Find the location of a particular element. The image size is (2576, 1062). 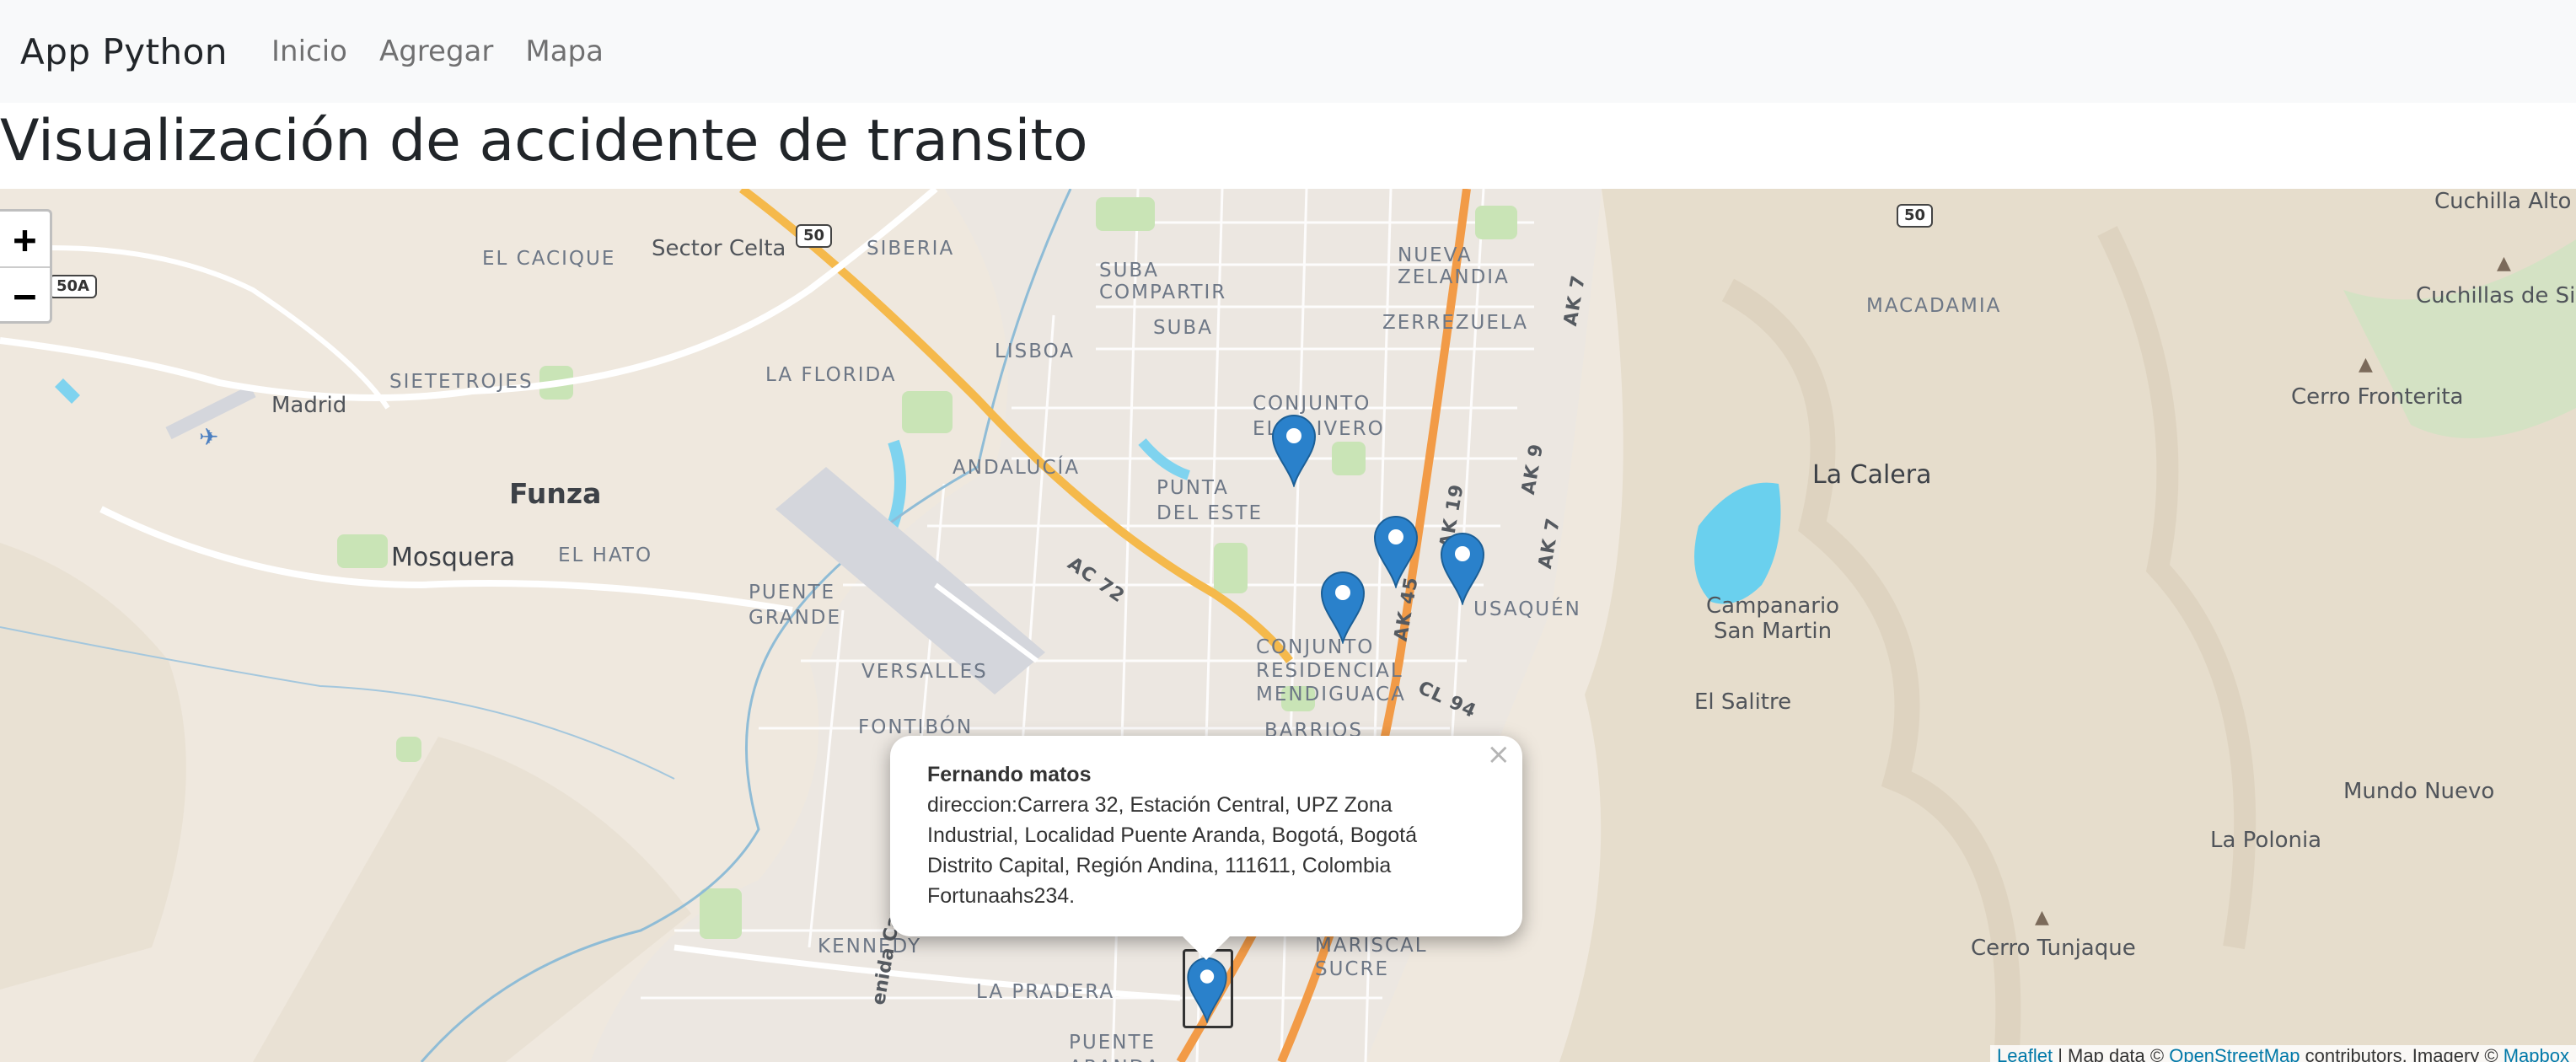

map-label: SUBA is located at coordinates (1183, 328).